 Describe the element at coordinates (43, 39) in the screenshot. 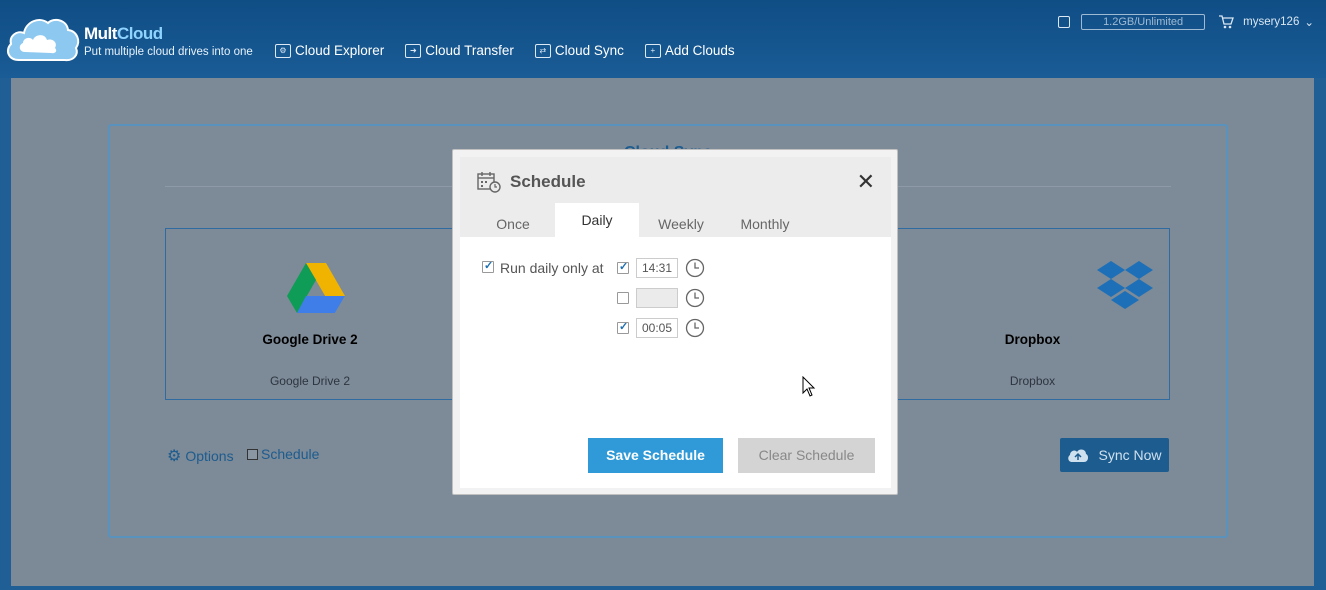

I see `multcloud-logo-icon` at that location.